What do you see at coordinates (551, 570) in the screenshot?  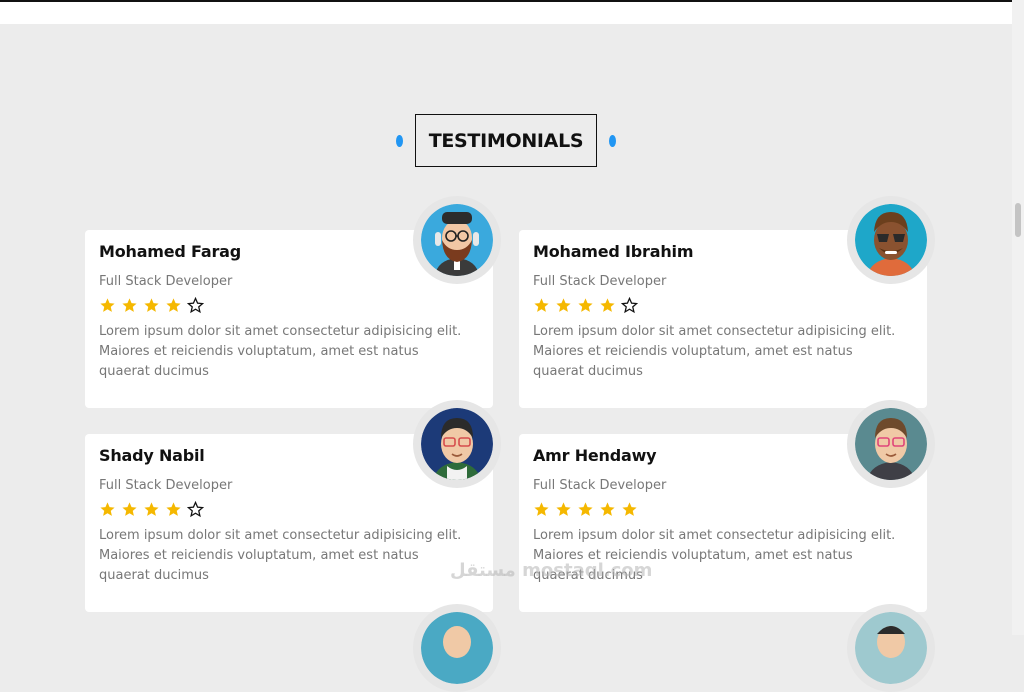 I see `watermark: مستقل mostaql.com` at bounding box center [551, 570].